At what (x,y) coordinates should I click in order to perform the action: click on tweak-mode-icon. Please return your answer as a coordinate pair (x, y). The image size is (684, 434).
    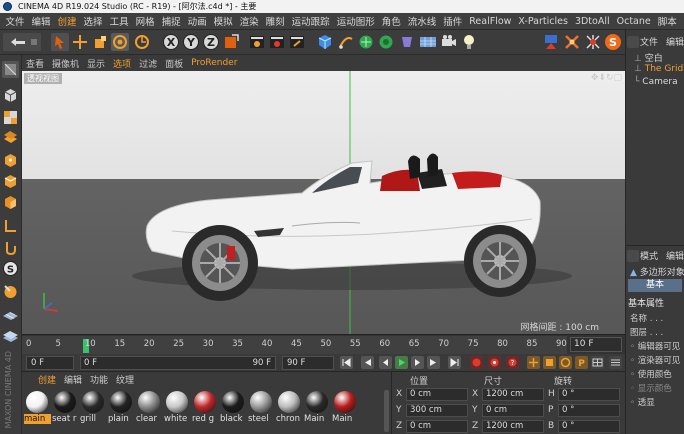
    Looking at the image, I should click on (10, 247).